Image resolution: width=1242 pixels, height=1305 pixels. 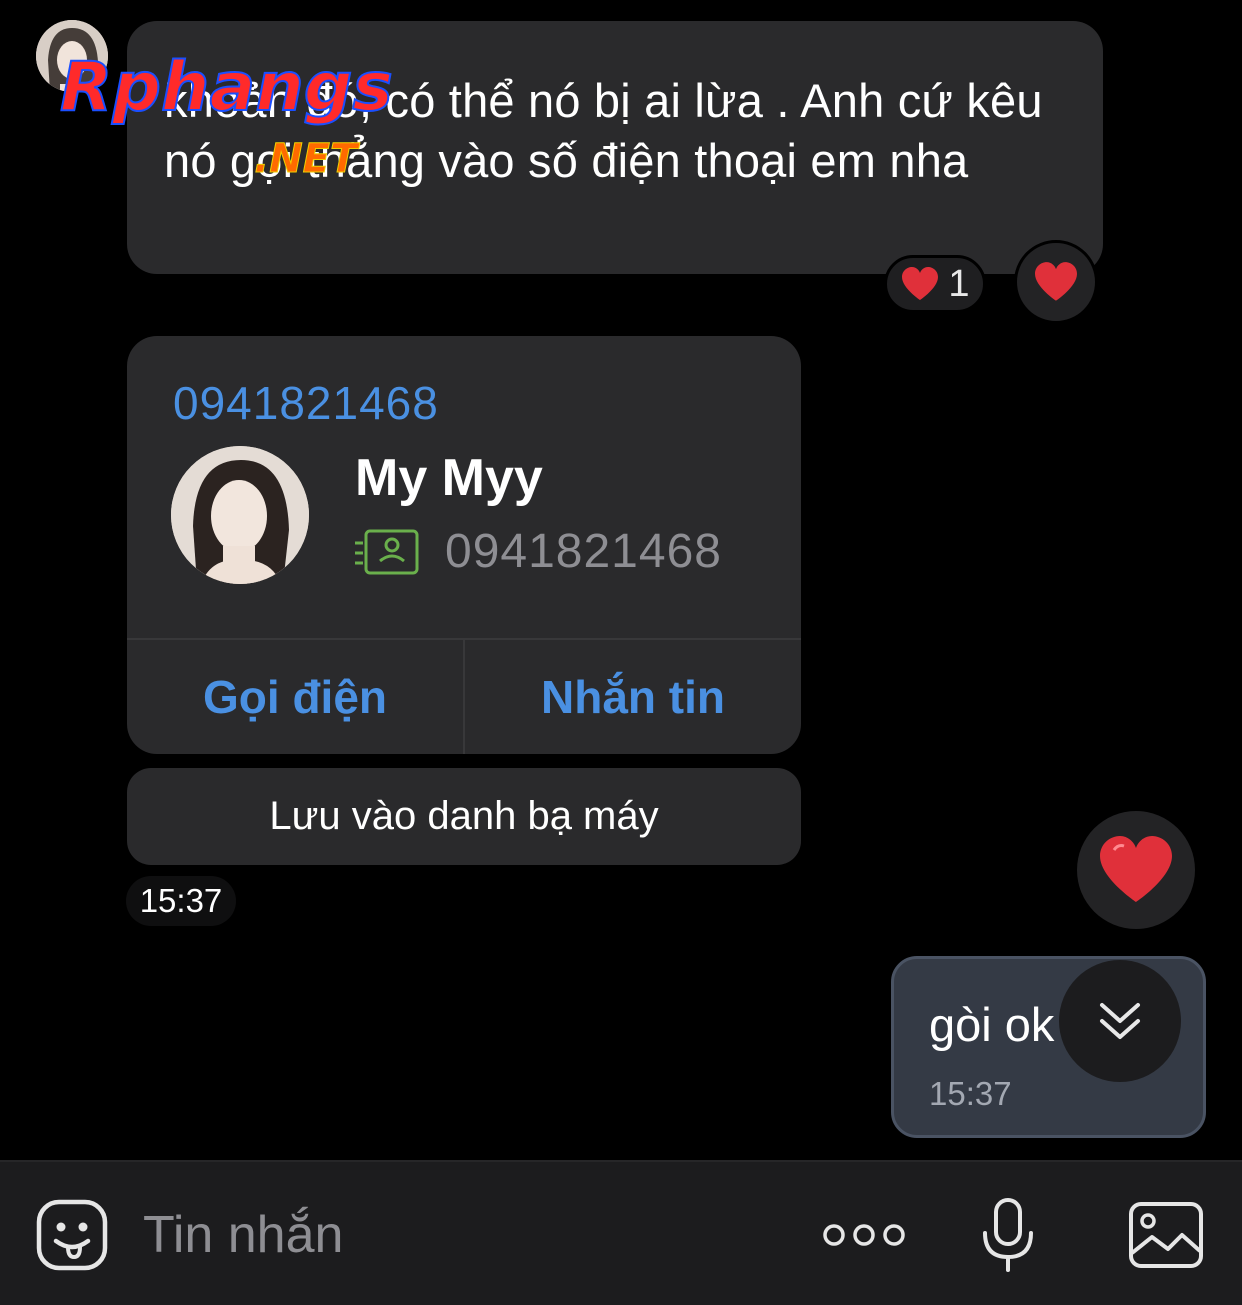 I want to click on scroll-to-bottom-button, so click(x=1120, y=1021).